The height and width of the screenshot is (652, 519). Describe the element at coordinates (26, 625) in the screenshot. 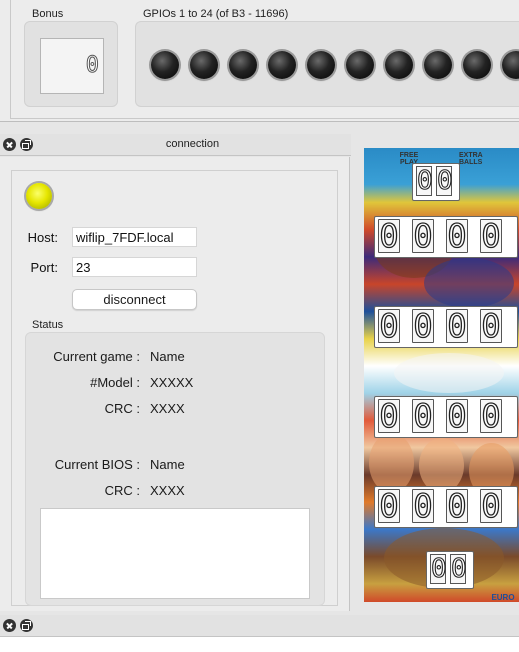

I see `float-window-icon` at that location.